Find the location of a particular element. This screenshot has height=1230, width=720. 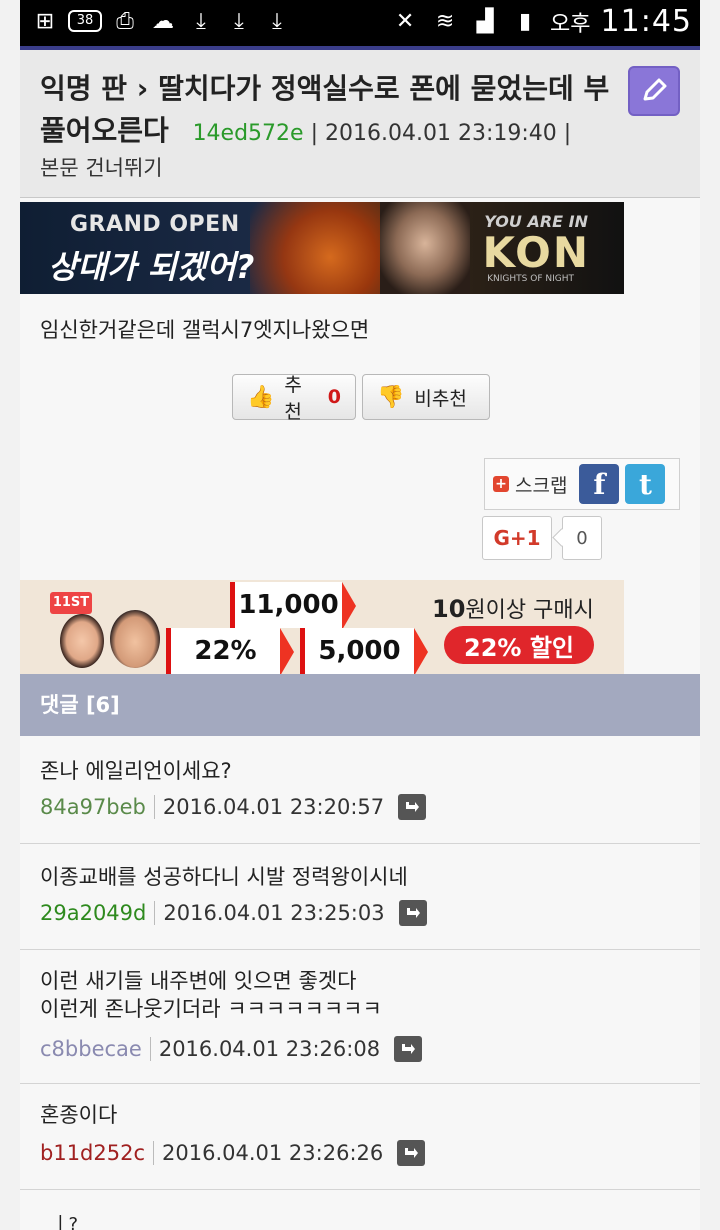

comment-datetime: 2016.04.01 23:26:08 is located at coordinates (269, 1049).